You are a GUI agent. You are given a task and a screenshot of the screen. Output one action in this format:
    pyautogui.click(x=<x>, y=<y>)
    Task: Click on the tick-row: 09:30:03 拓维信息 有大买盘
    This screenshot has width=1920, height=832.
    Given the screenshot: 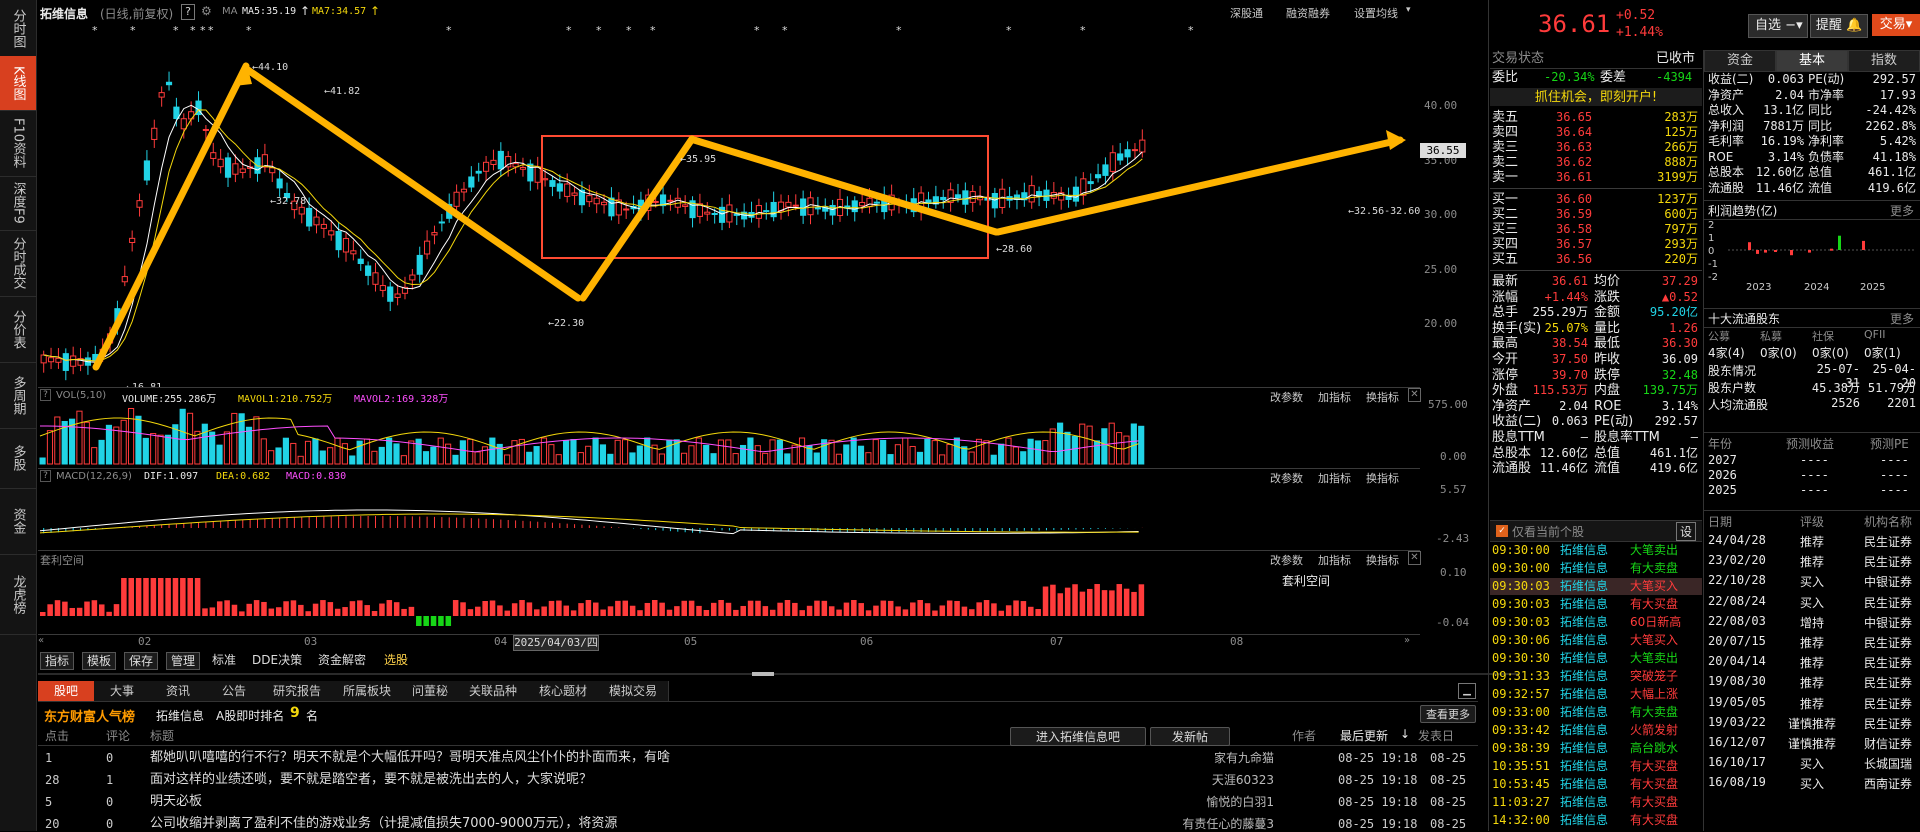 What is the action you would take?
    pyautogui.click(x=1596, y=604)
    